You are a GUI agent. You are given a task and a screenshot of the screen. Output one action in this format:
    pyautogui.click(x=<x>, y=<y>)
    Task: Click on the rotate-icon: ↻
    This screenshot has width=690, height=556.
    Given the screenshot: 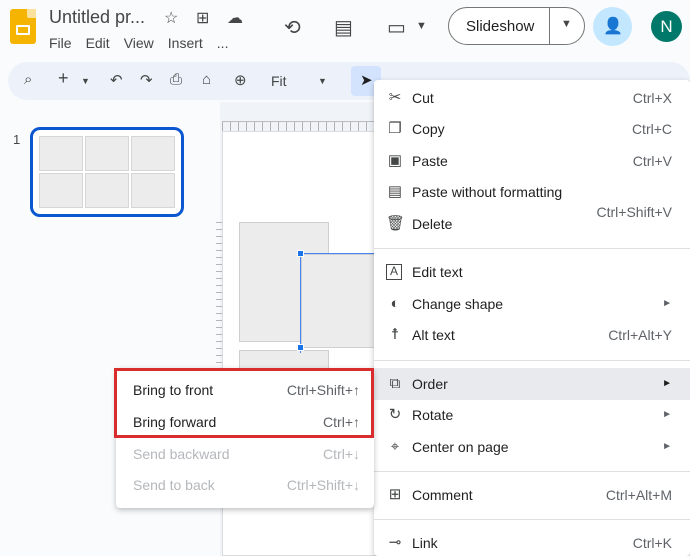 What is the action you would take?
    pyautogui.click(x=395, y=414)
    